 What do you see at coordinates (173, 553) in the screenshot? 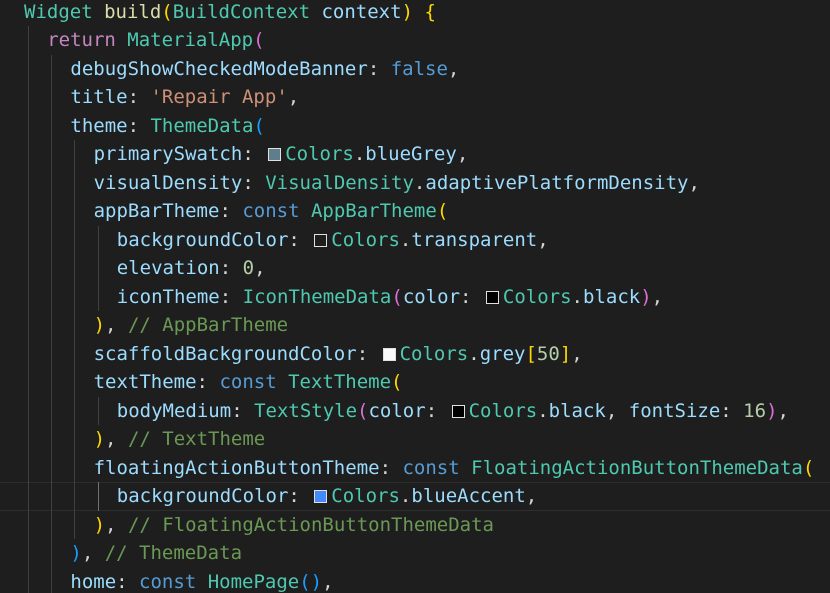
I see `code-token: // ThemeData` at bounding box center [173, 553].